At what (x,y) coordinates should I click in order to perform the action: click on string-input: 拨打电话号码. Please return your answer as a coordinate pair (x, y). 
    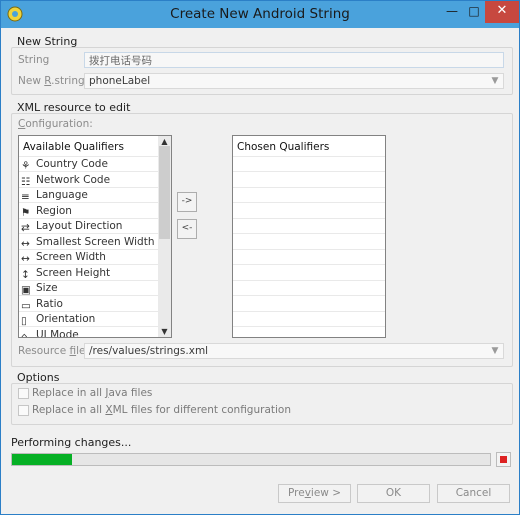
    Looking at the image, I should click on (294, 60).